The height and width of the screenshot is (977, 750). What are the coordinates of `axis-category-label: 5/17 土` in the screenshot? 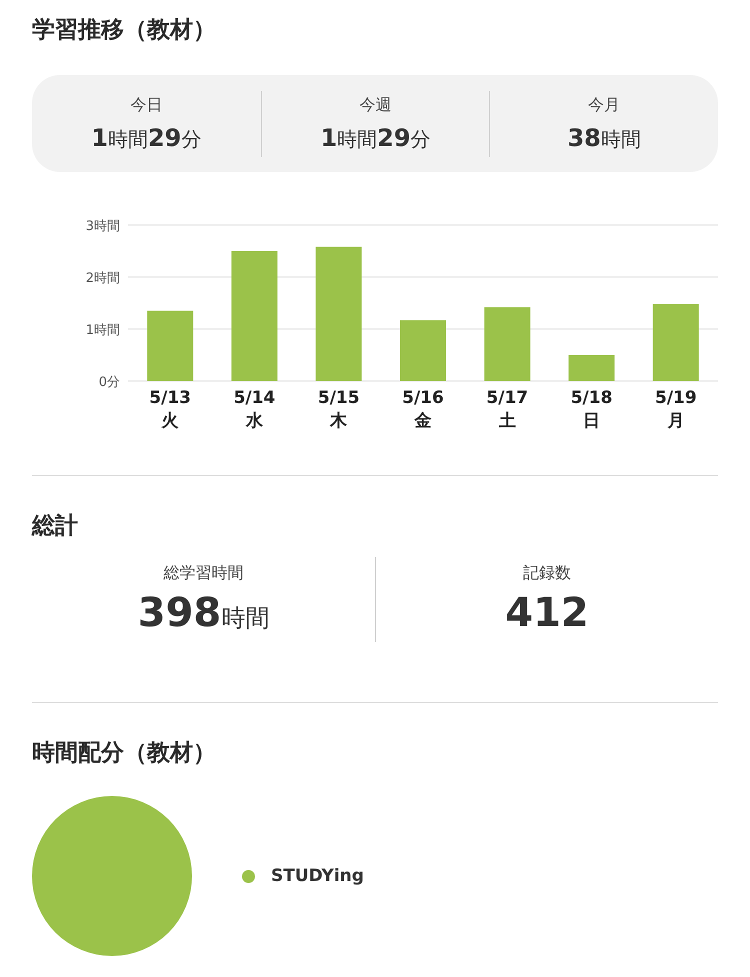 It's located at (507, 409).